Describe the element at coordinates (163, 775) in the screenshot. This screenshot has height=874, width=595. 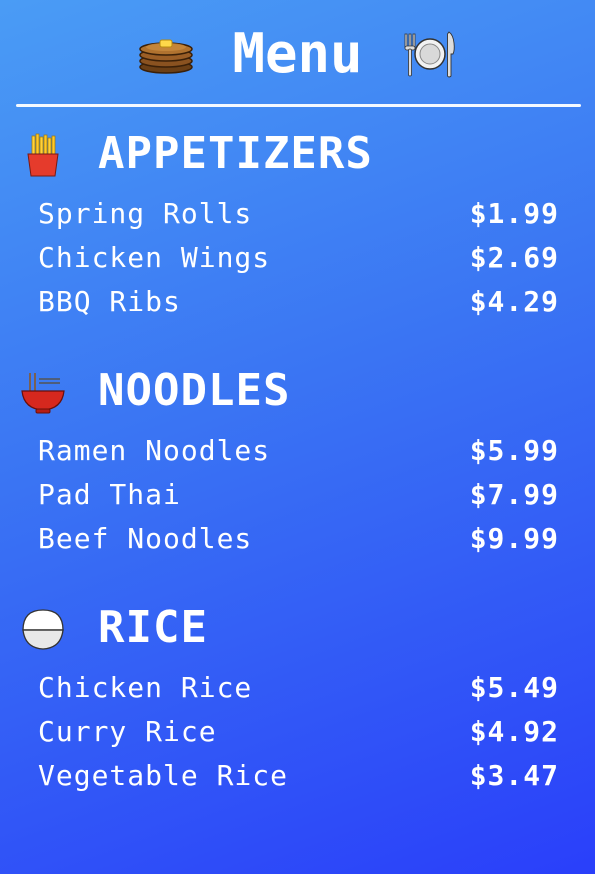
I see `item-name: Vegetable Rice` at that location.